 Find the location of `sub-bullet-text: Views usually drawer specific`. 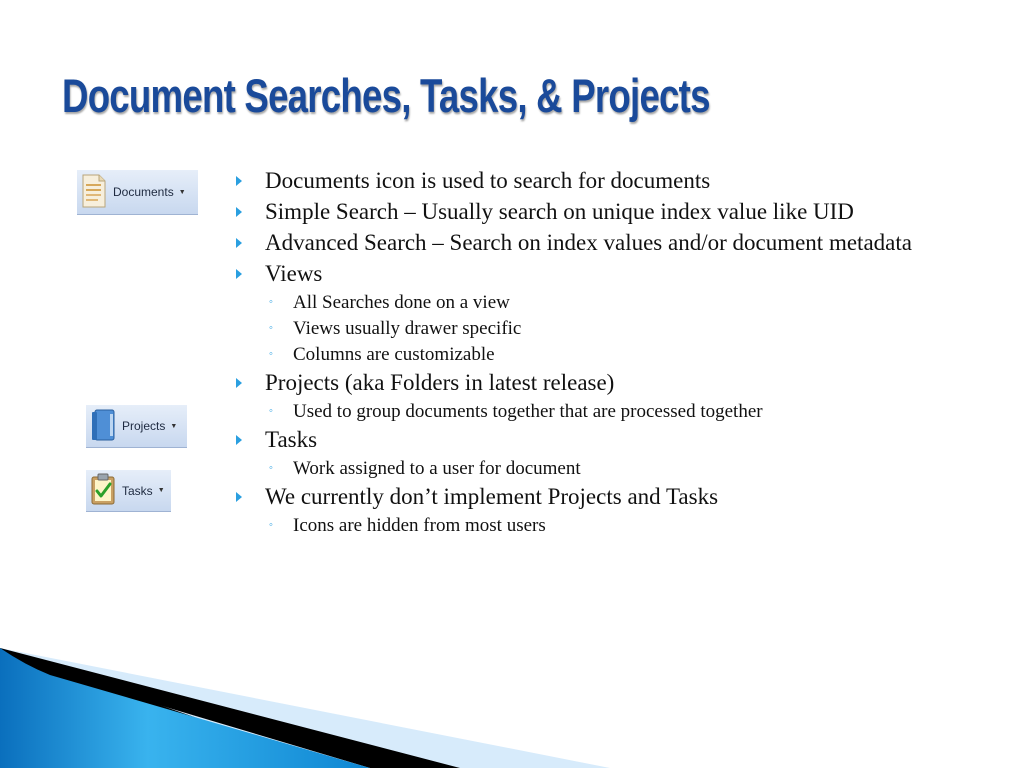

sub-bullet-text: Views usually drawer specific is located at coordinates (407, 328).